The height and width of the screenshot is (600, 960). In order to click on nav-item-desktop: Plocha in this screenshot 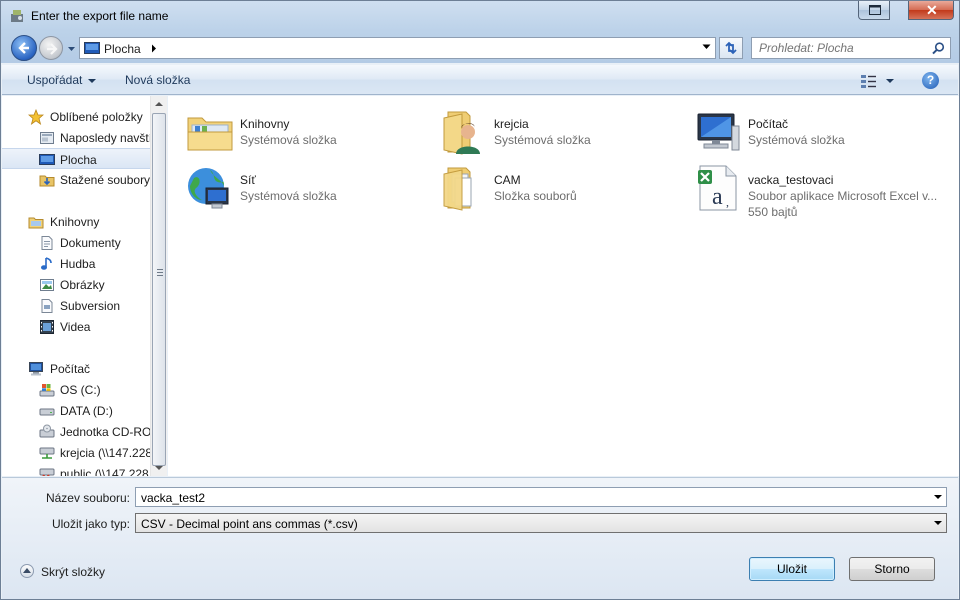, I will do `click(76, 158)`.